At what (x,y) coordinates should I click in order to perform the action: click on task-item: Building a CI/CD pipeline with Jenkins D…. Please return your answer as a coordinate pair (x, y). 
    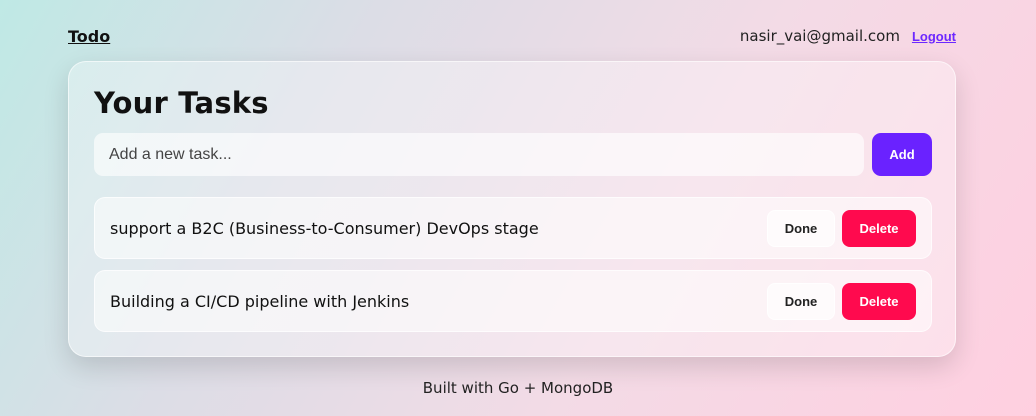
    Looking at the image, I should click on (513, 301).